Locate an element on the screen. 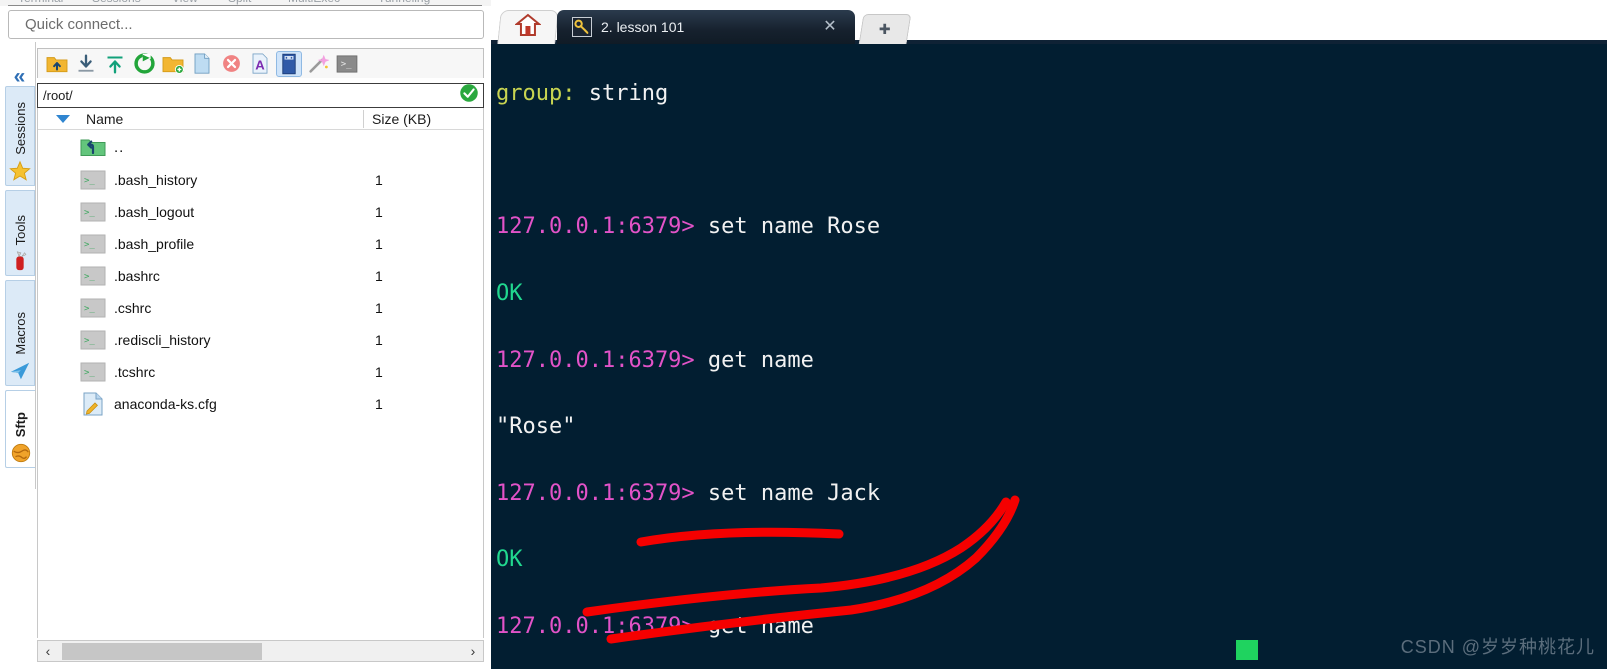 This screenshot has height=669, width=1607. download-icon is located at coordinates (86, 64).